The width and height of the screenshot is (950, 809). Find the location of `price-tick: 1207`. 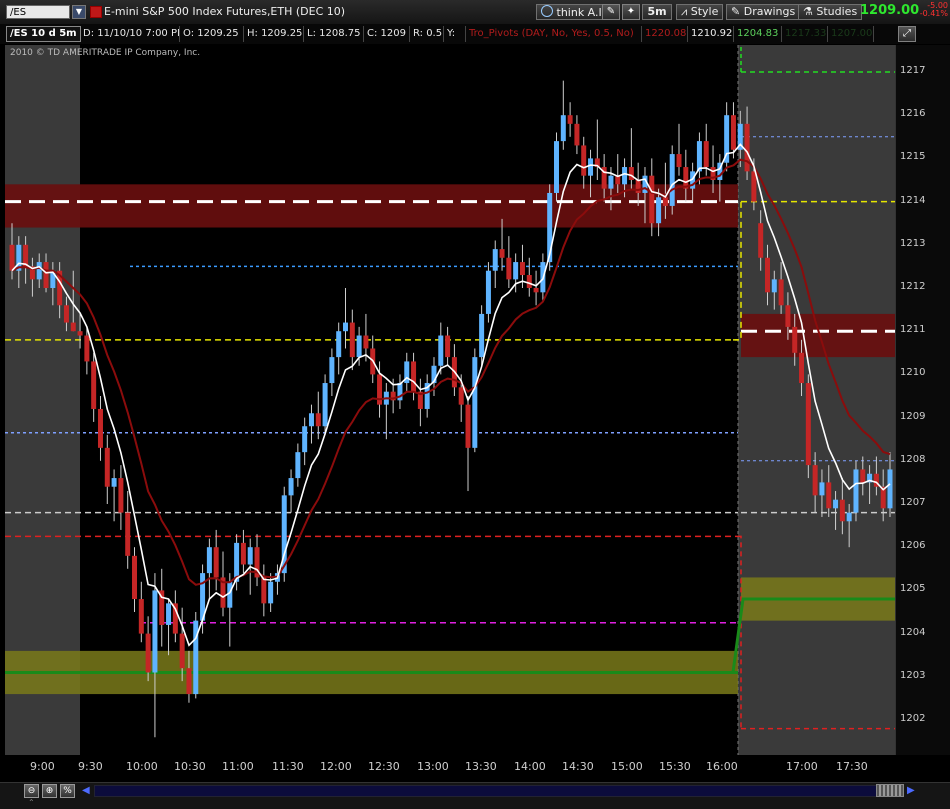

price-tick: 1207 is located at coordinates (913, 502).